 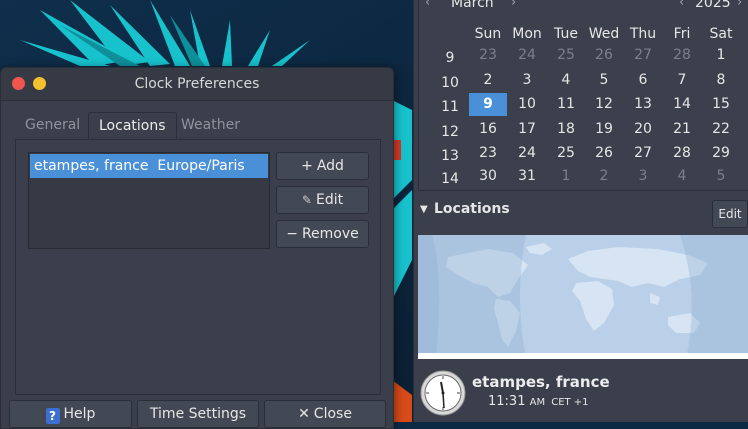 What do you see at coordinates (427, 5) in the screenshot?
I see `month-prev-icon: ‹` at bounding box center [427, 5].